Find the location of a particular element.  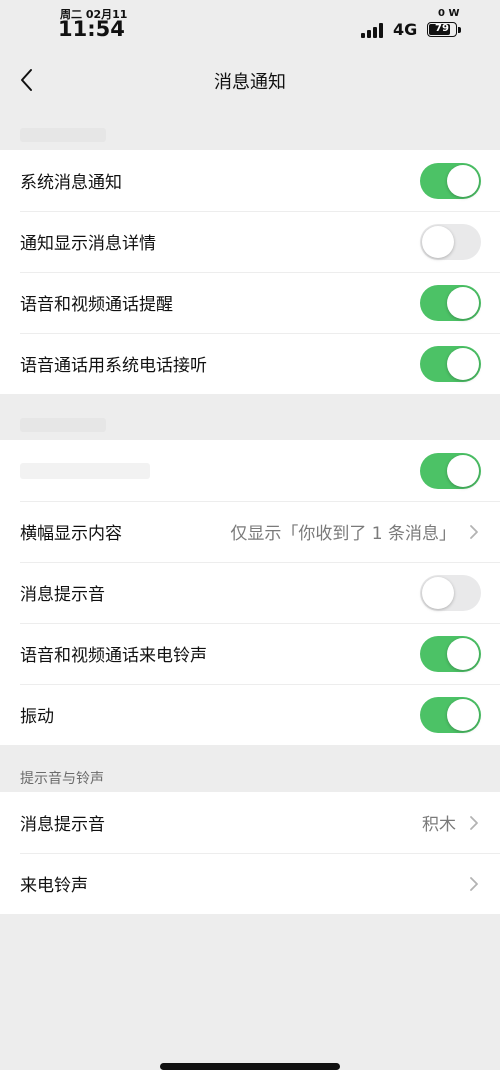

settings-row-vibration: 振动 is located at coordinates (250, 714).